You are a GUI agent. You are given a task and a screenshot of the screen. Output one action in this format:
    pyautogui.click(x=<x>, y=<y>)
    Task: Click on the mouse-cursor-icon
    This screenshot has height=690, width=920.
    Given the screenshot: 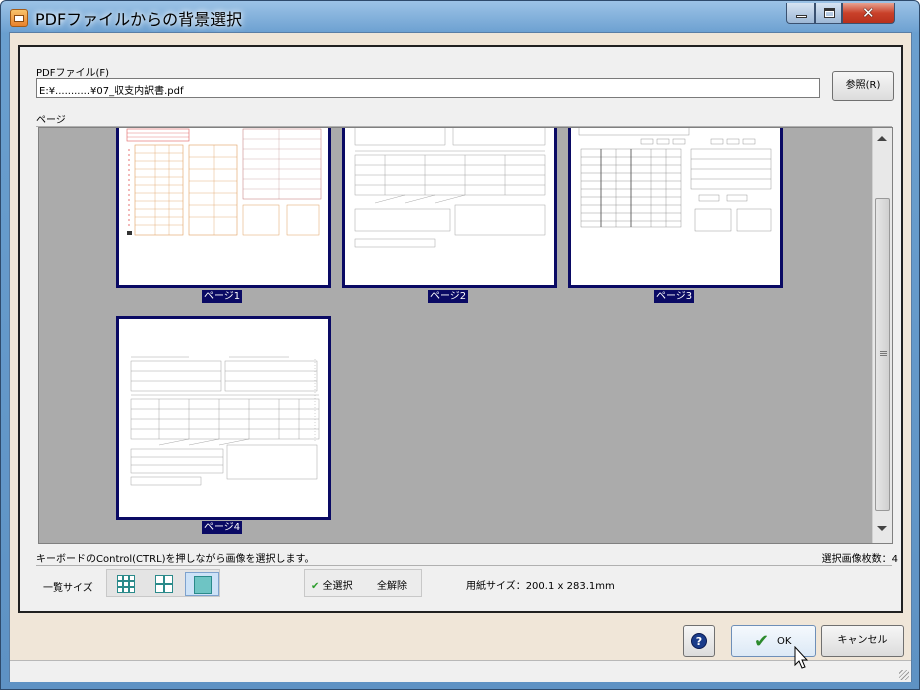 What is the action you would take?
    pyautogui.click(x=801, y=657)
    